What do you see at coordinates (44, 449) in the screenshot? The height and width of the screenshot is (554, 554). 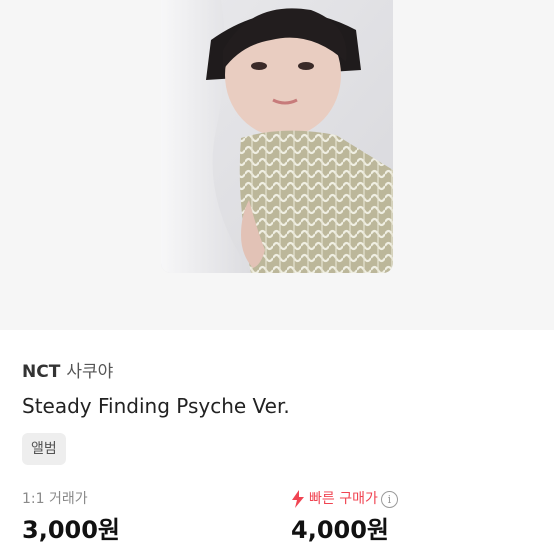 I see `category-badge: 앨범` at bounding box center [44, 449].